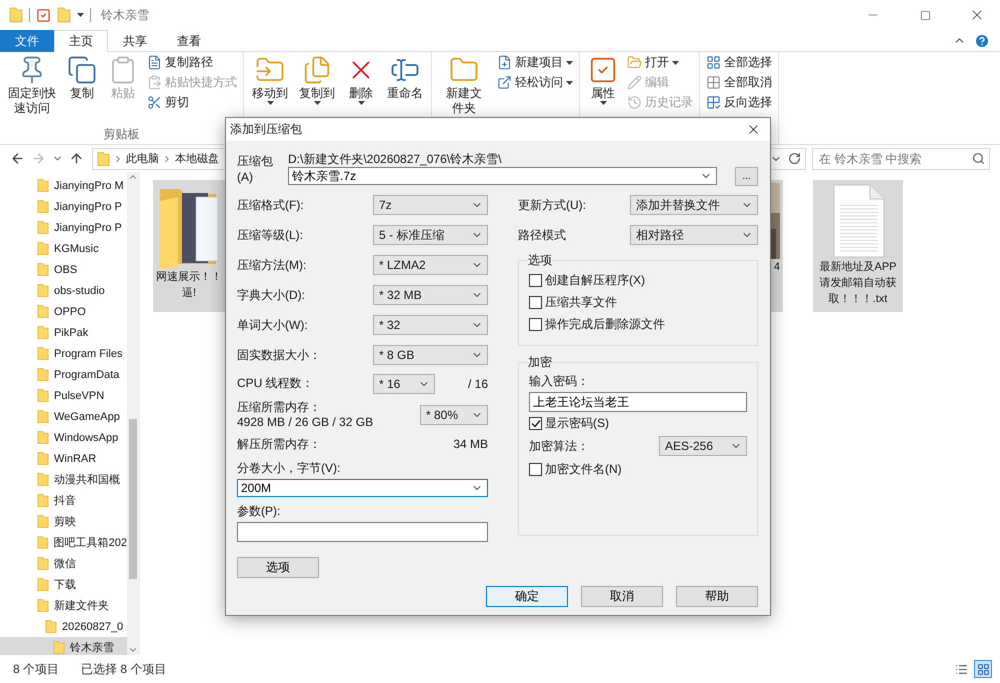  What do you see at coordinates (192, 102) in the screenshot?
I see `ribbon-button: 剪切` at bounding box center [192, 102].